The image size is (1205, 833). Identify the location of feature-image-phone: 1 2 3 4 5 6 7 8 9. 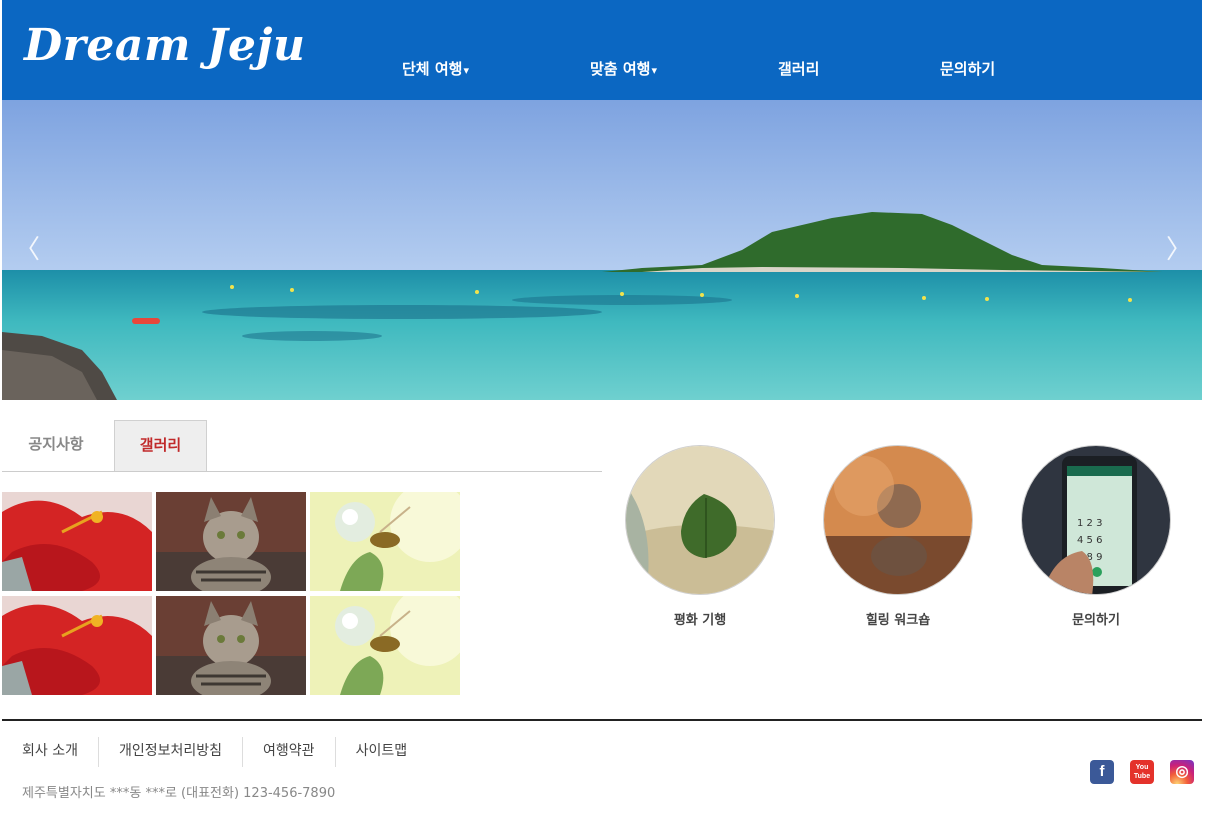
(1096, 520).